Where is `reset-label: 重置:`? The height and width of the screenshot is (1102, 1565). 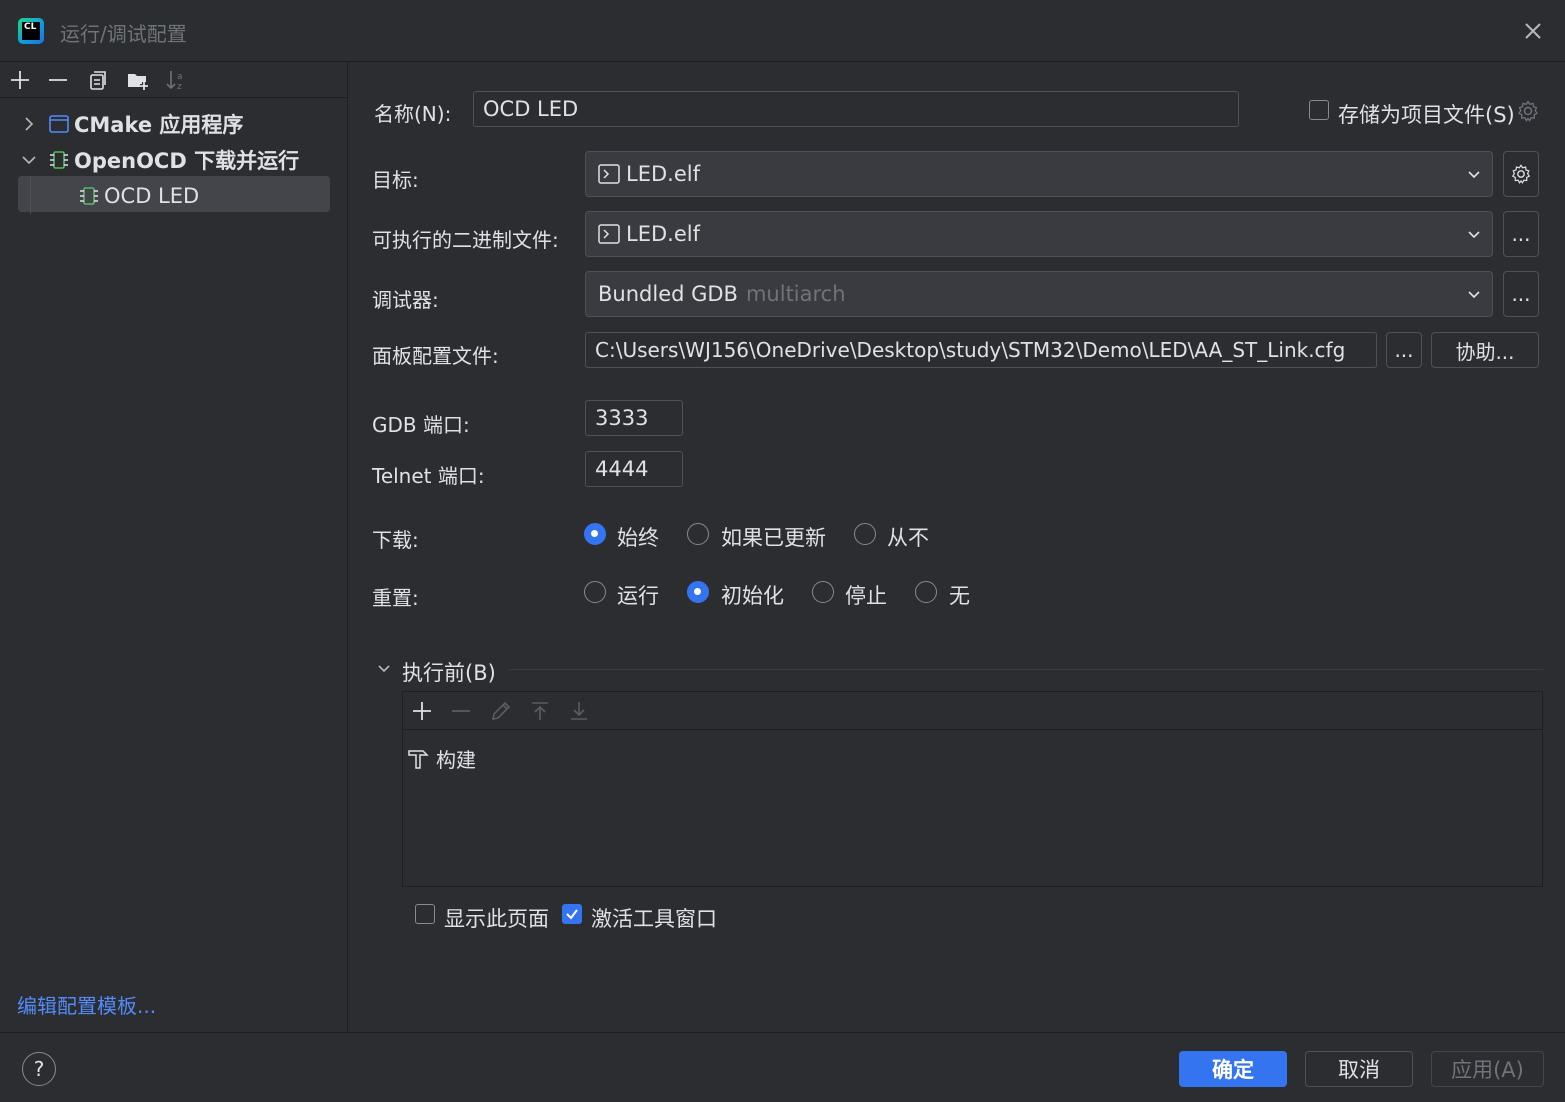 reset-label: 重置: is located at coordinates (395, 598).